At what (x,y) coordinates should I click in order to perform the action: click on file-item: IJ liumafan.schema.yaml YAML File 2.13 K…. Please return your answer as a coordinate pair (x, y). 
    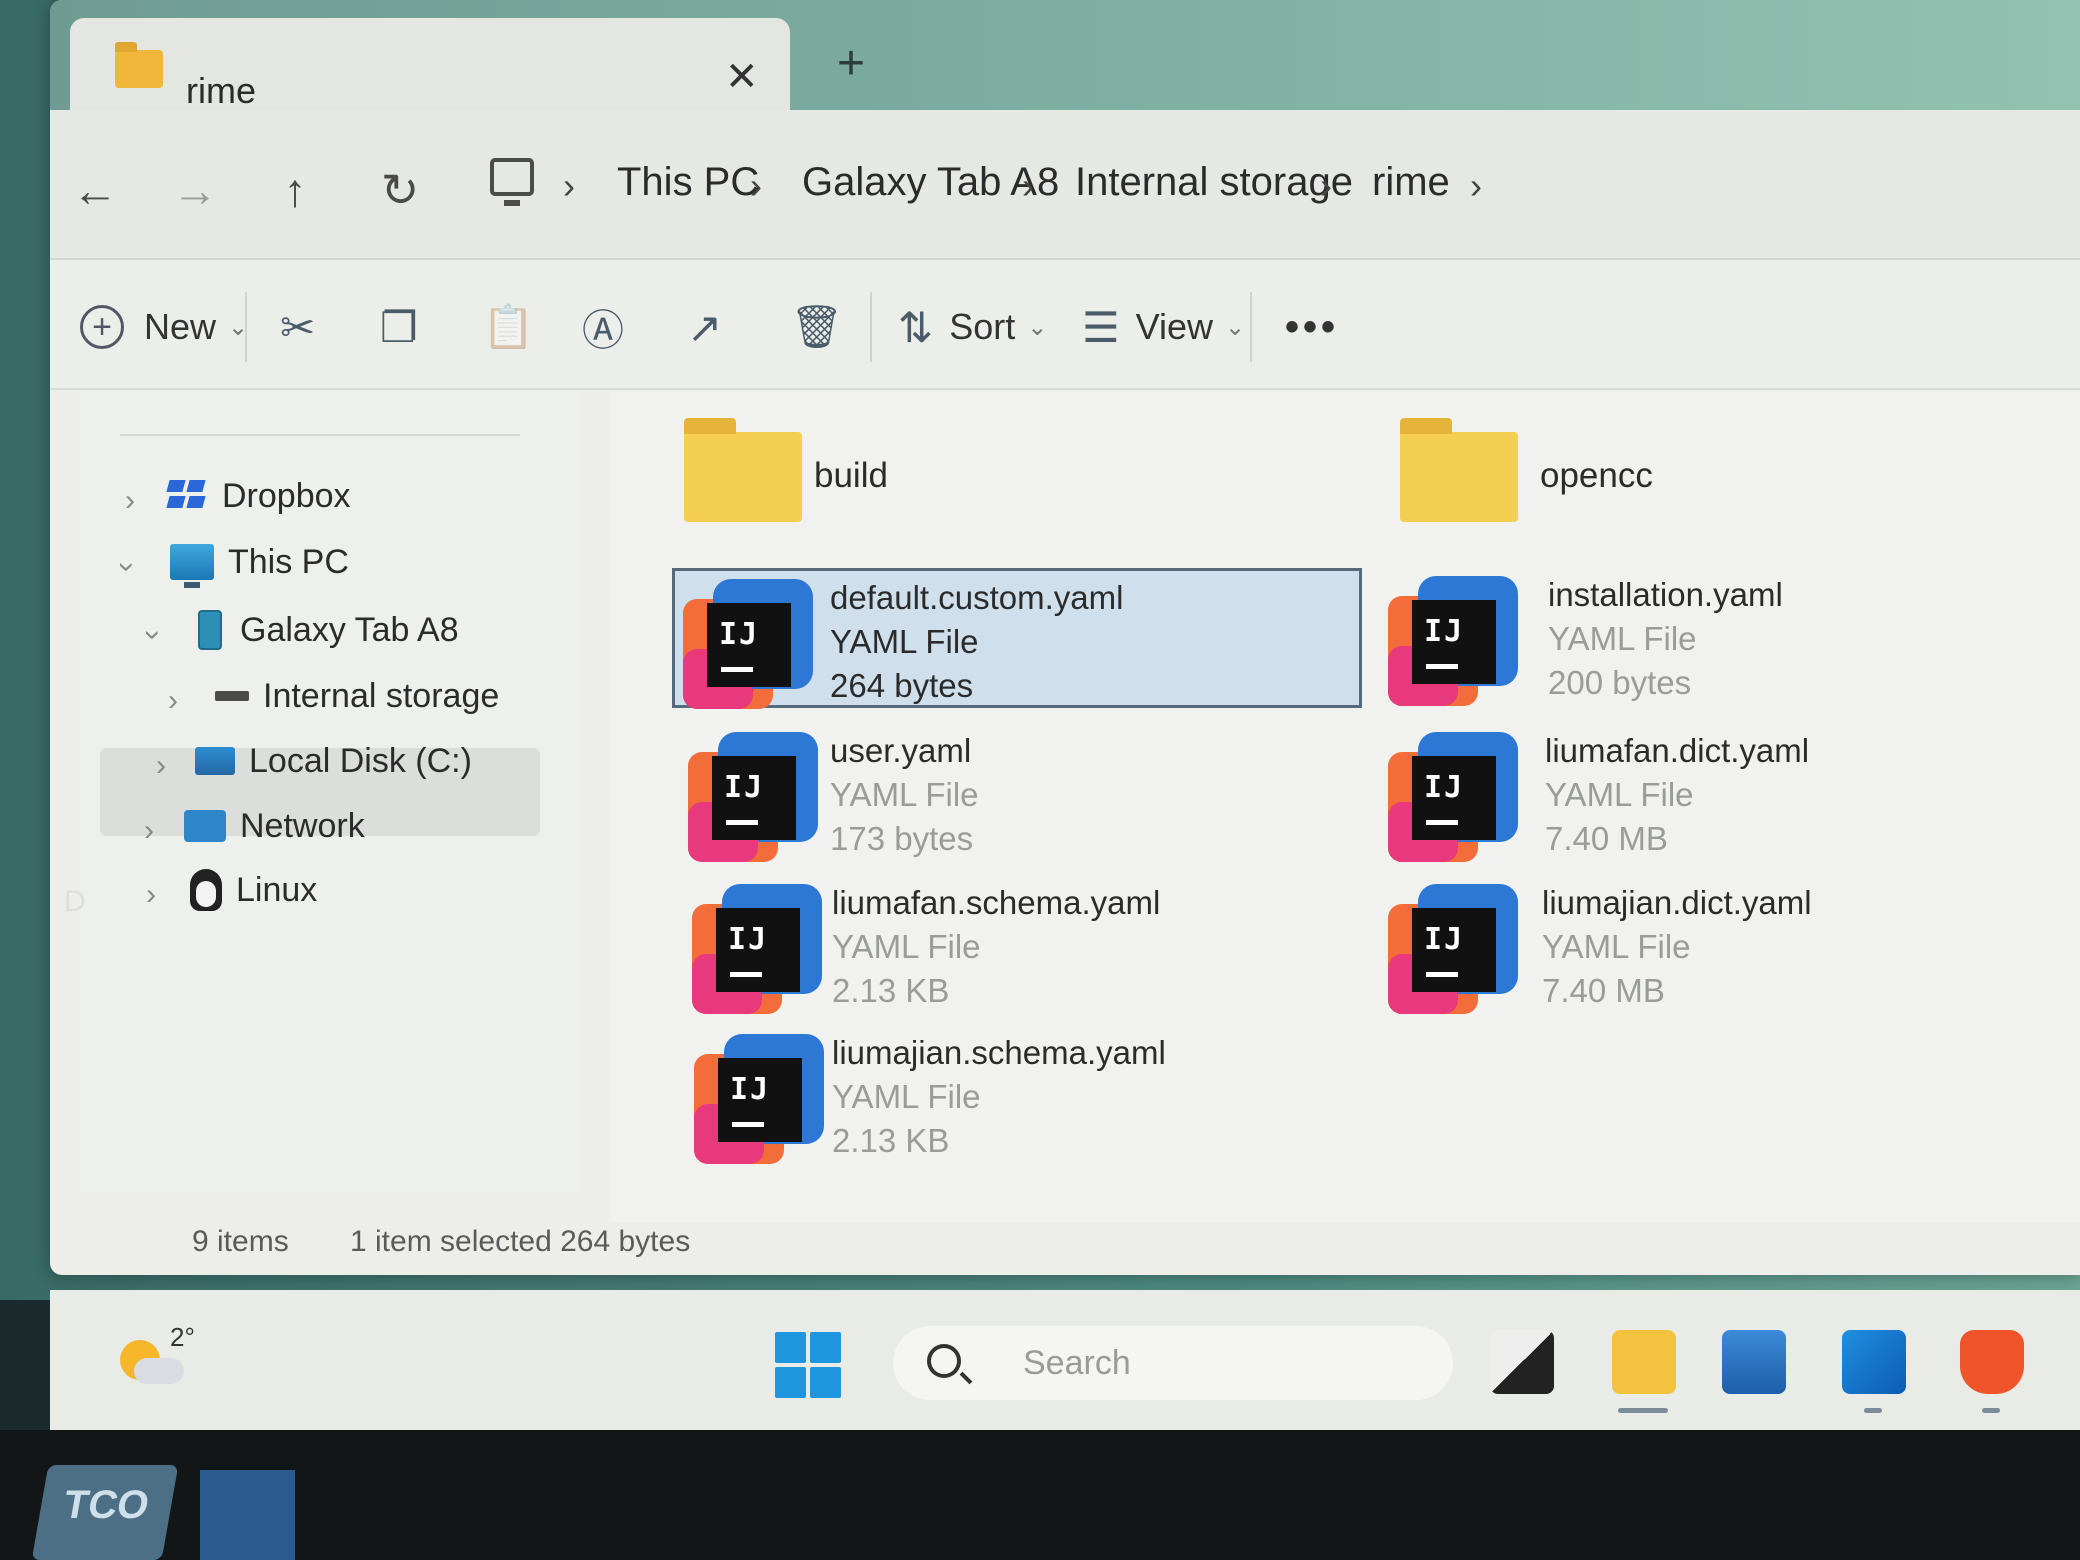
    Looking at the image, I should click on (1029, 946).